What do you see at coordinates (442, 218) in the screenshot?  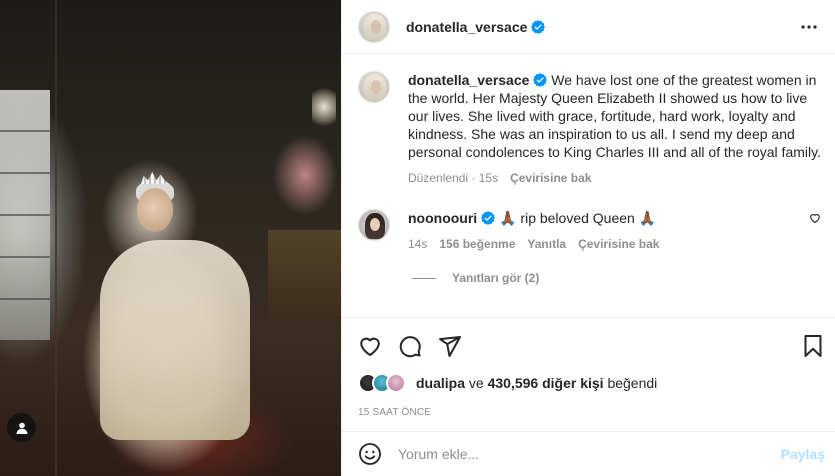 I see `commenter-username: noonoouri` at bounding box center [442, 218].